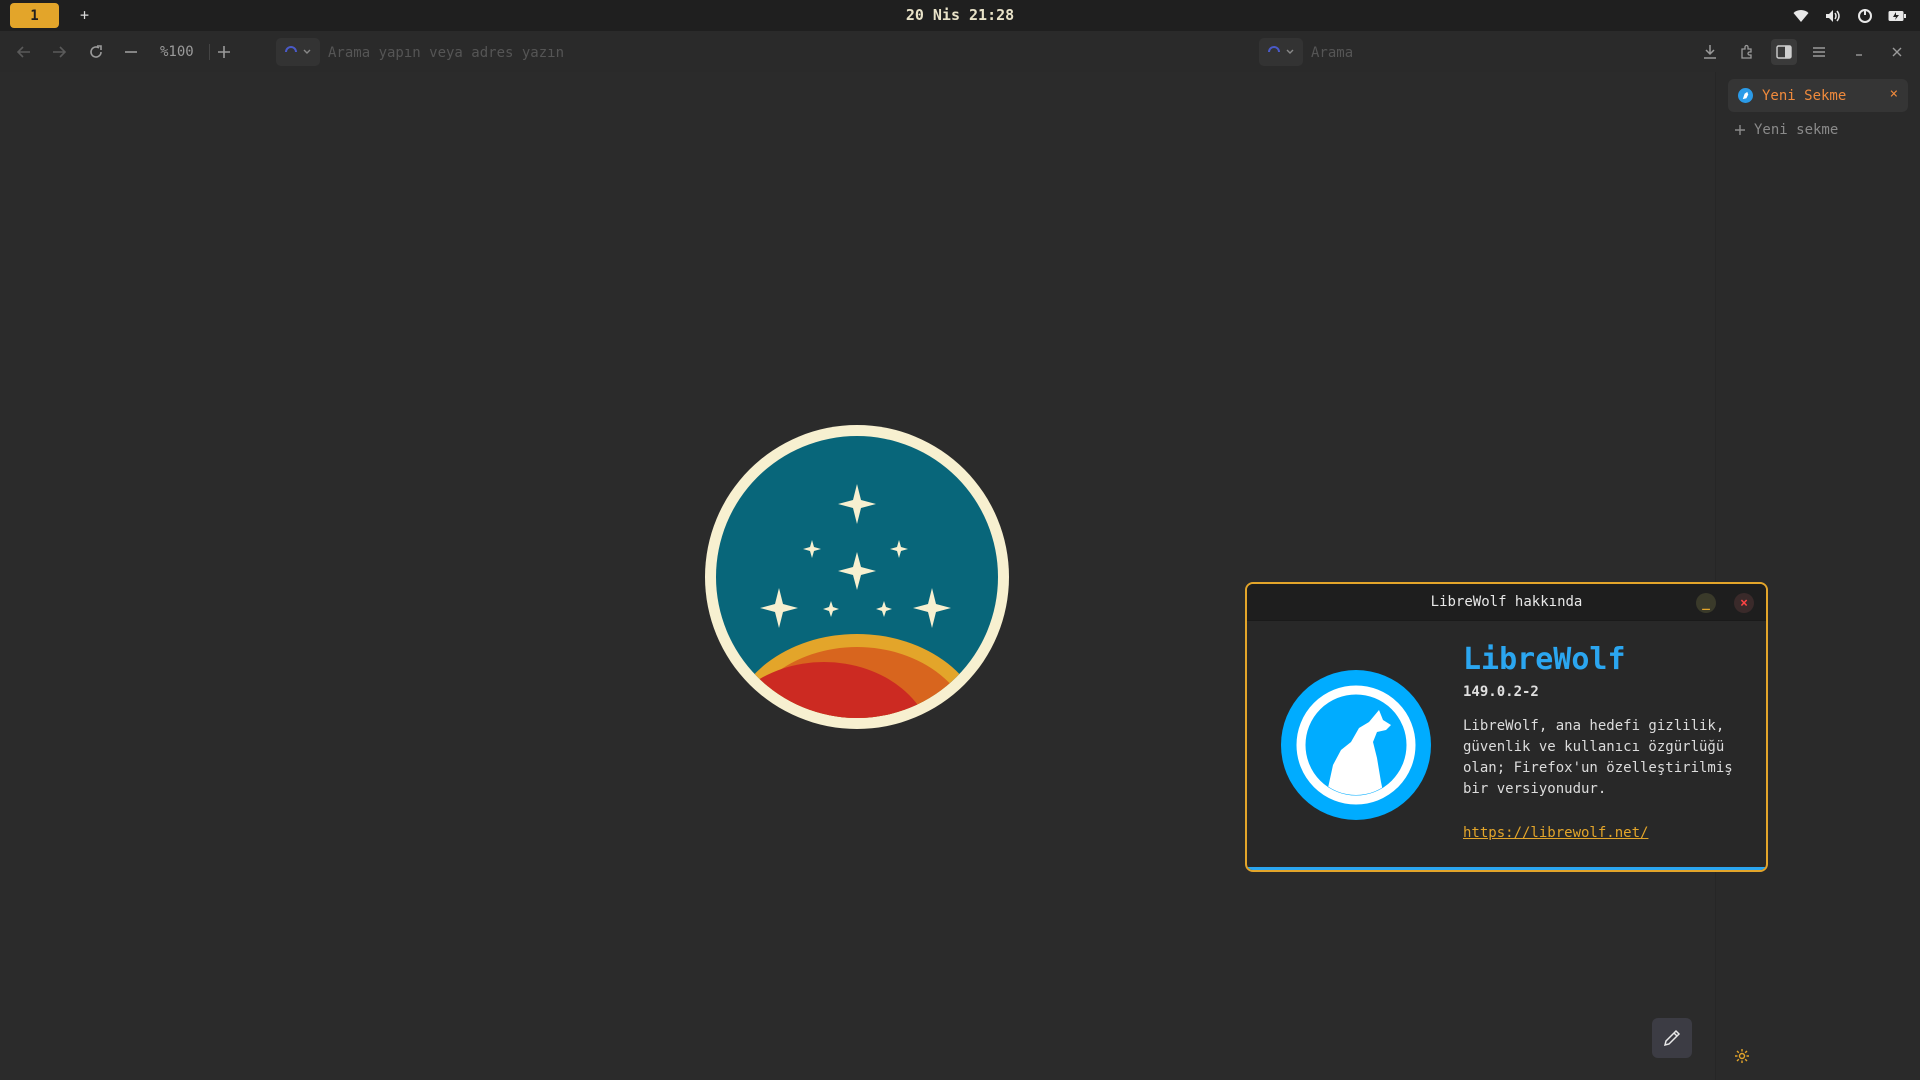 The width and height of the screenshot is (1920, 1080). I want to click on menu-icon, so click(1819, 52).